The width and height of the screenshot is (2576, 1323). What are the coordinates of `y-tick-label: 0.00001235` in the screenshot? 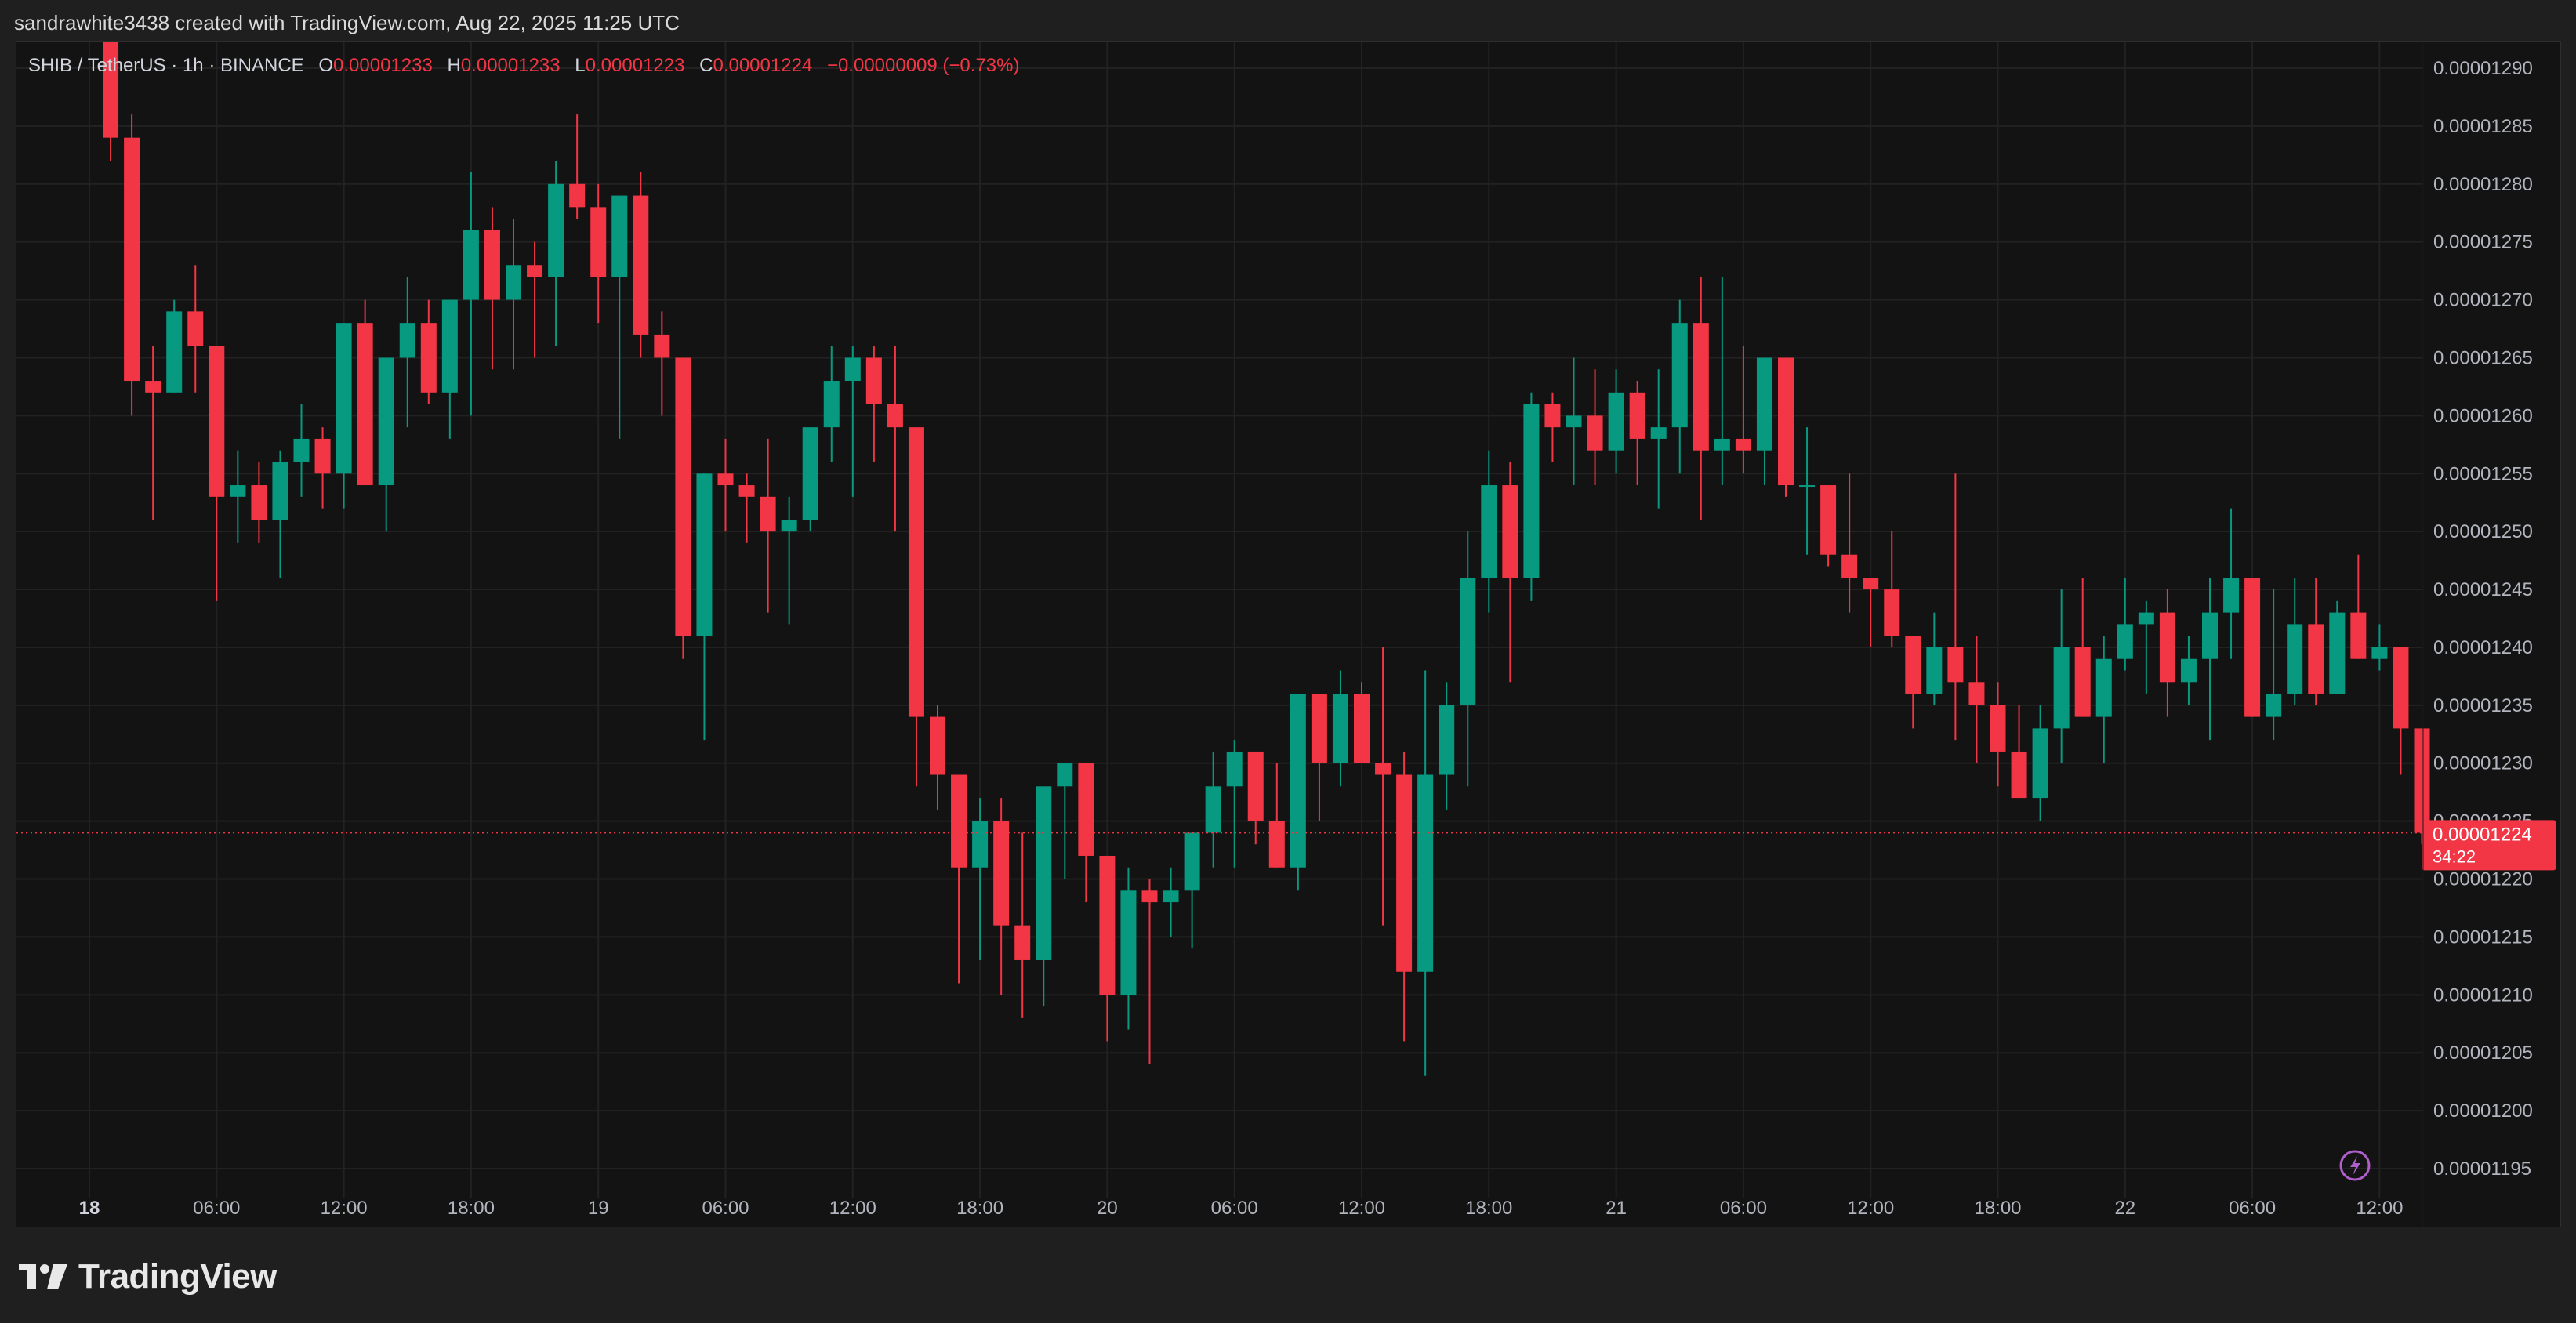 It's located at (2483, 705).